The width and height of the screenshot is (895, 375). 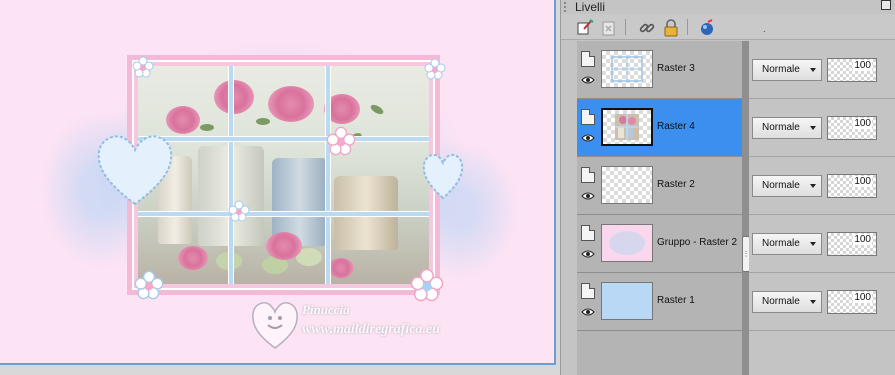 I want to click on watermark-url: www.maildiregrafica.eu, so click(x=371, y=329).